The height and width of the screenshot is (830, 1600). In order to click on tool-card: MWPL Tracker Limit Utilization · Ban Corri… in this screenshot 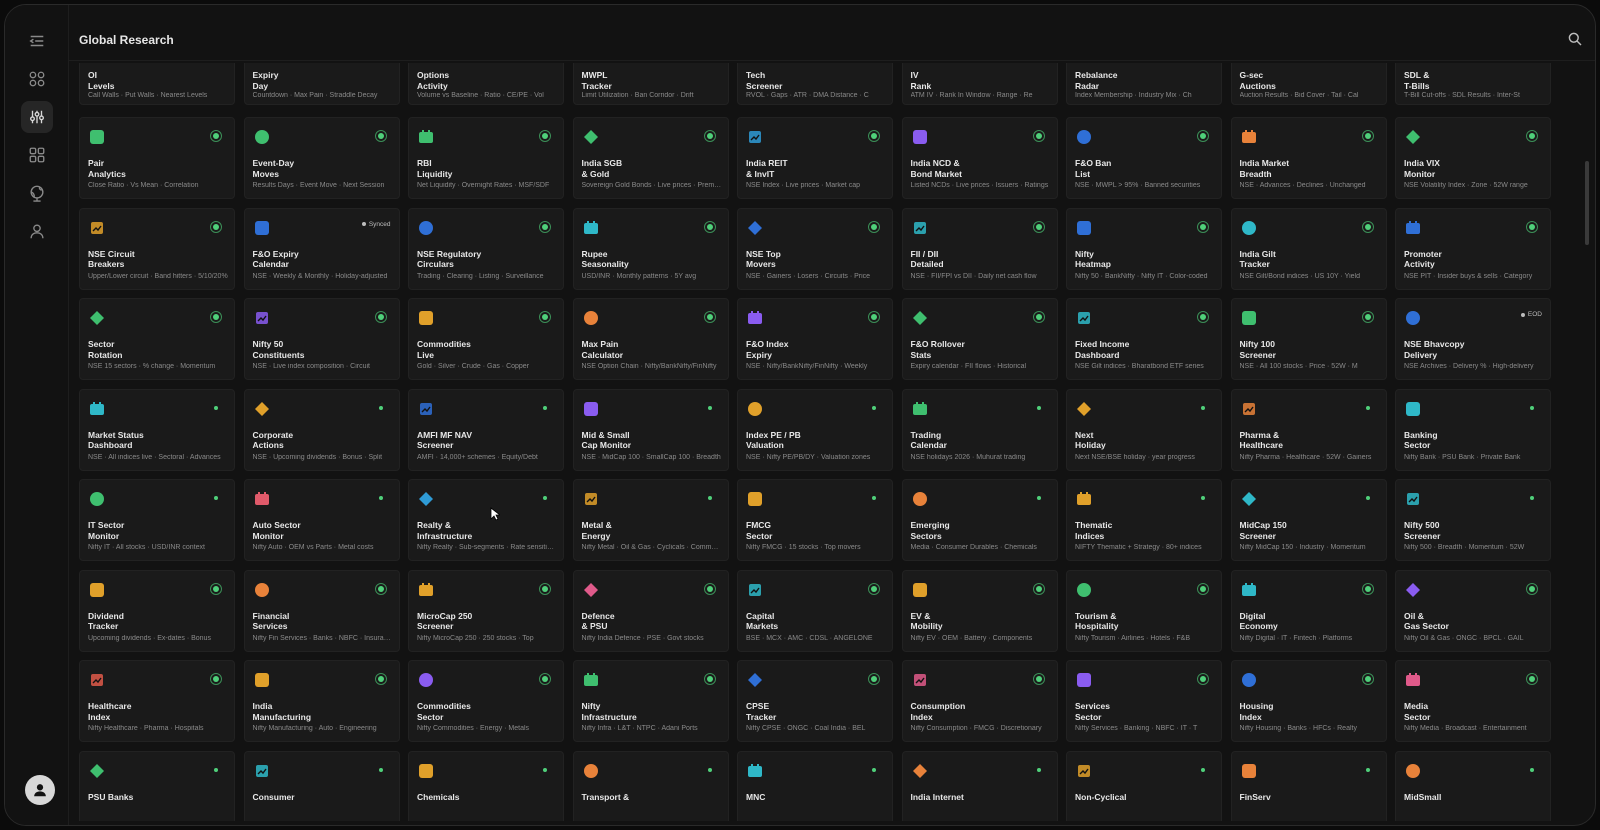, I will do `click(650, 84)`.